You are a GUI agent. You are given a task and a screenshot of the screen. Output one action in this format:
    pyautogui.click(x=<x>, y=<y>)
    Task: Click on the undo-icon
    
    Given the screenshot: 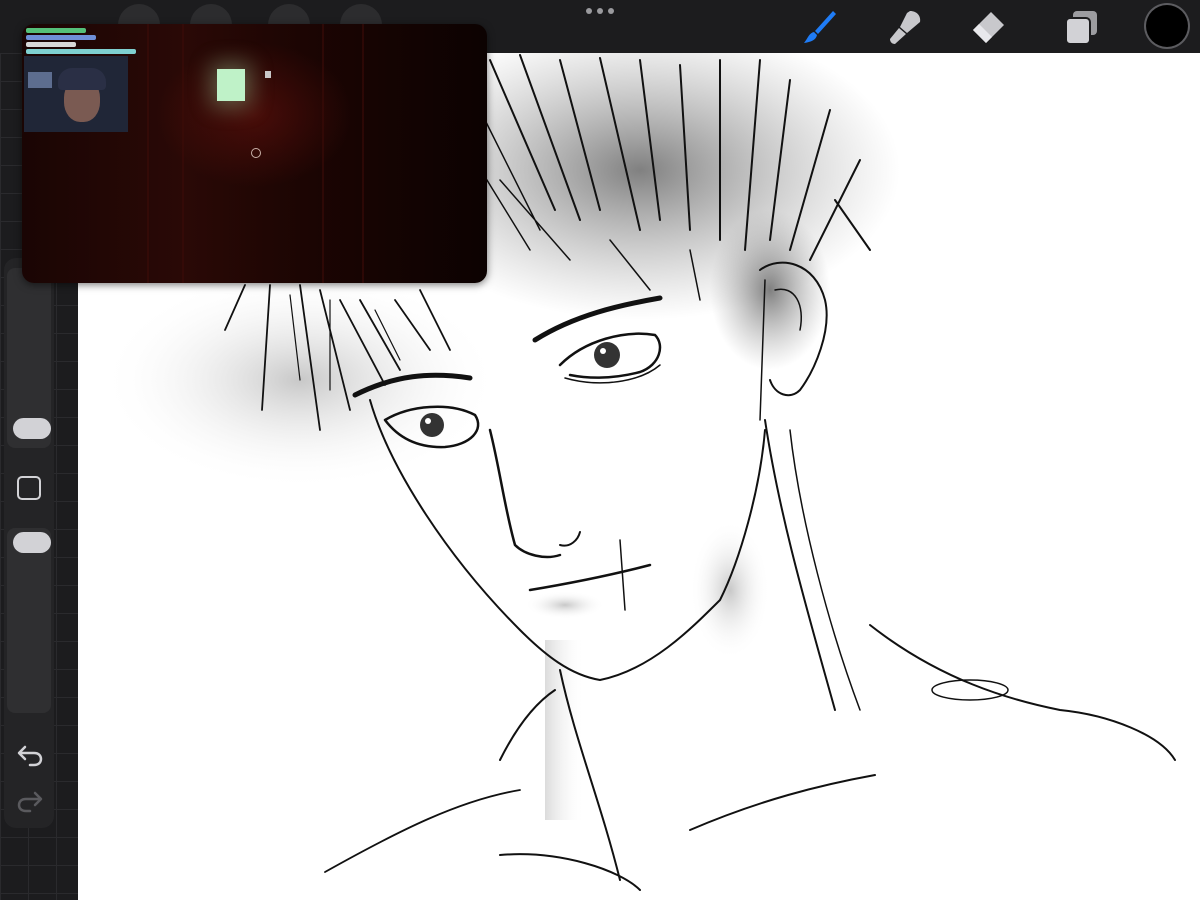 What is the action you would take?
    pyautogui.click(x=30, y=755)
    